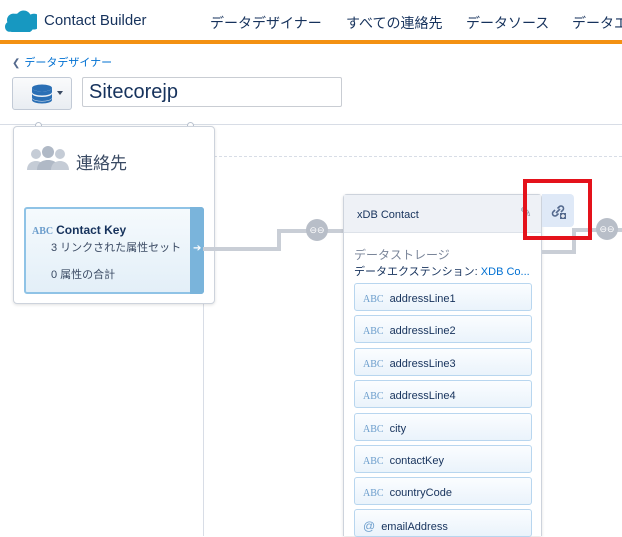 This screenshot has height=537, width=622. What do you see at coordinates (311, 124) in the screenshot?
I see `canvas-top-divider` at bounding box center [311, 124].